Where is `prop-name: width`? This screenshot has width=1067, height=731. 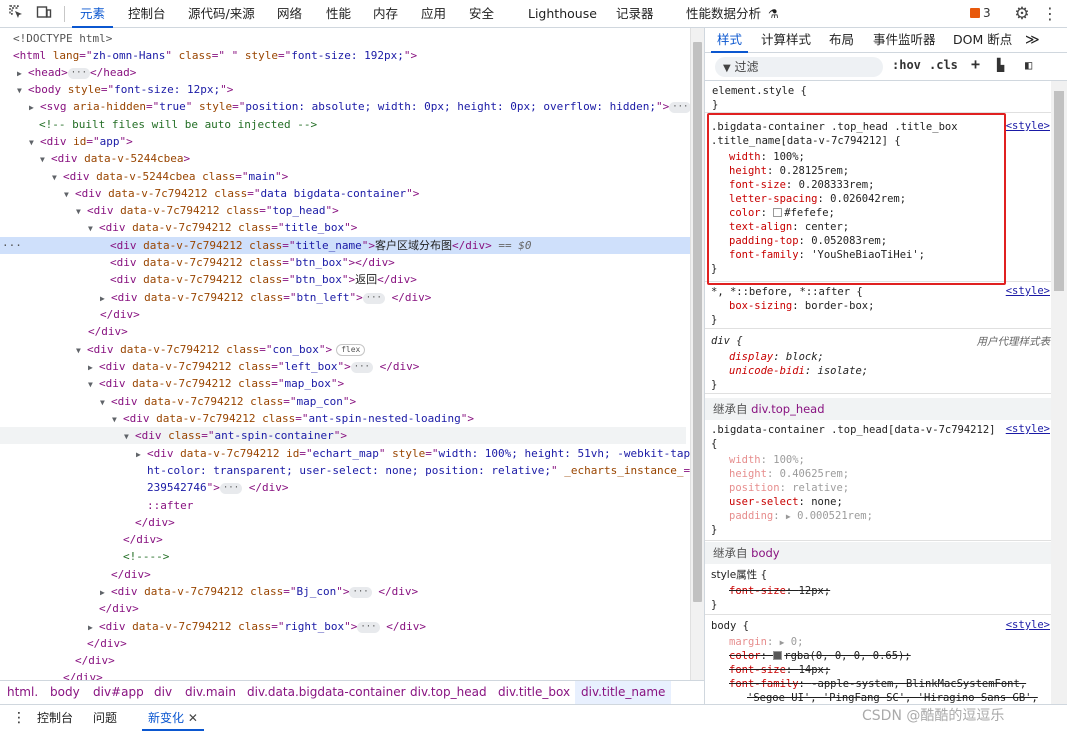 prop-name: width is located at coordinates (745, 460).